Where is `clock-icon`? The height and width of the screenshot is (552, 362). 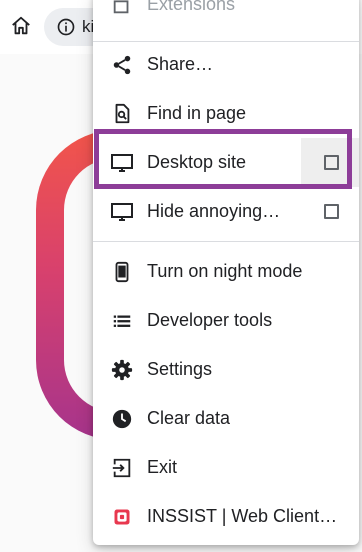
clock-icon is located at coordinates (122, 419).